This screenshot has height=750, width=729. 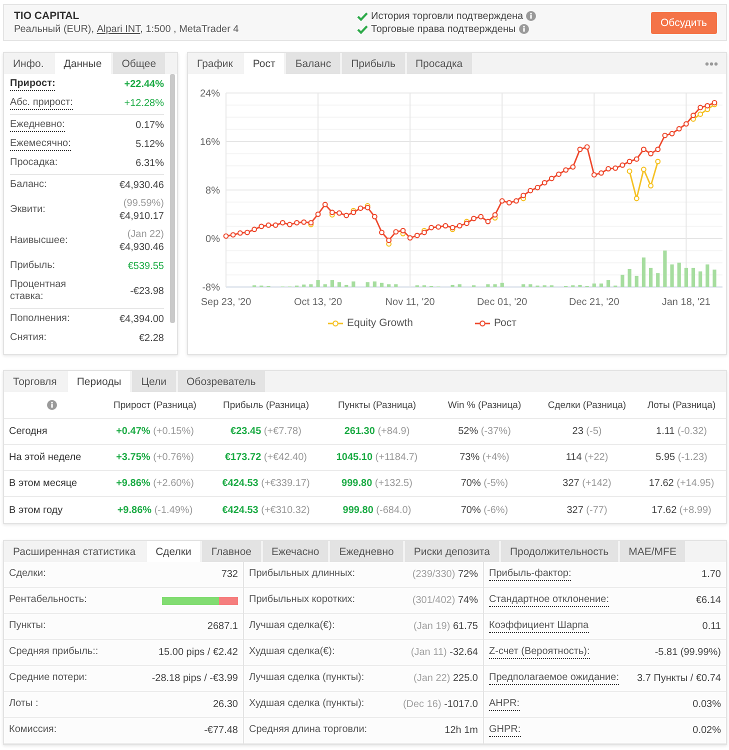 I want to click on scrollbar-thumb, so click(x=172, y=198).